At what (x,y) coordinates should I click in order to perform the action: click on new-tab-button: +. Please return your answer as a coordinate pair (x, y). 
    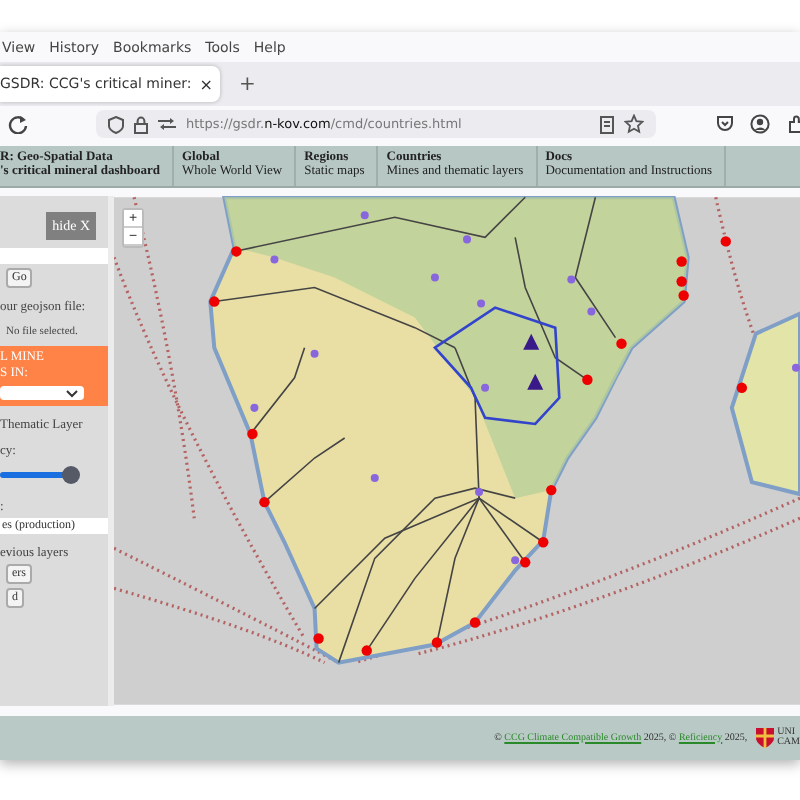
    Looking at the image, I should click on (247, 84).